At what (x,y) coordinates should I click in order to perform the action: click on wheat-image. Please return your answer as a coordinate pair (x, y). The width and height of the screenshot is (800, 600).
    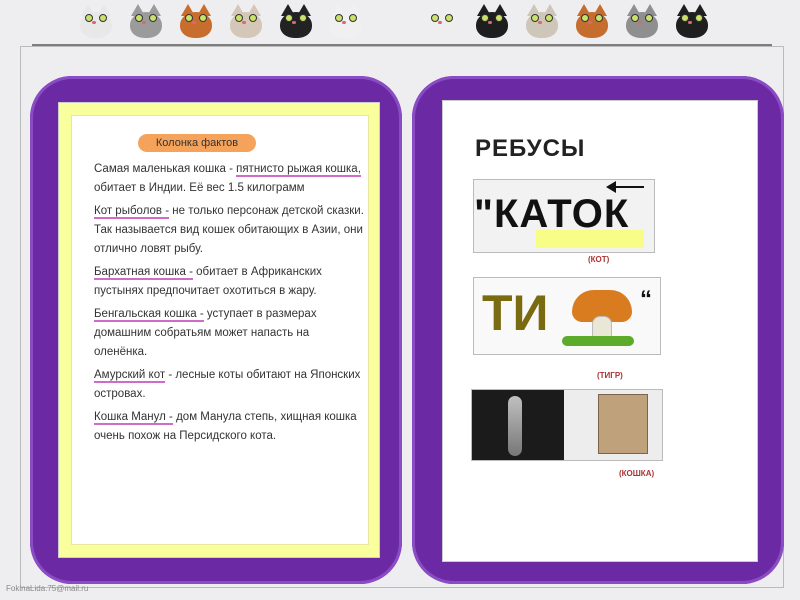
    Looking at the image, I should click on (518, 425).